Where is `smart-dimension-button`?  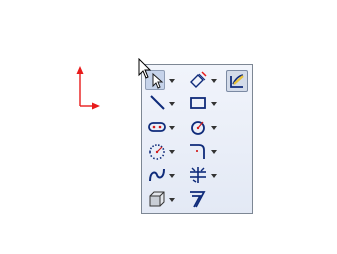
smart-dimension-button is located at coordinates (198, 80).